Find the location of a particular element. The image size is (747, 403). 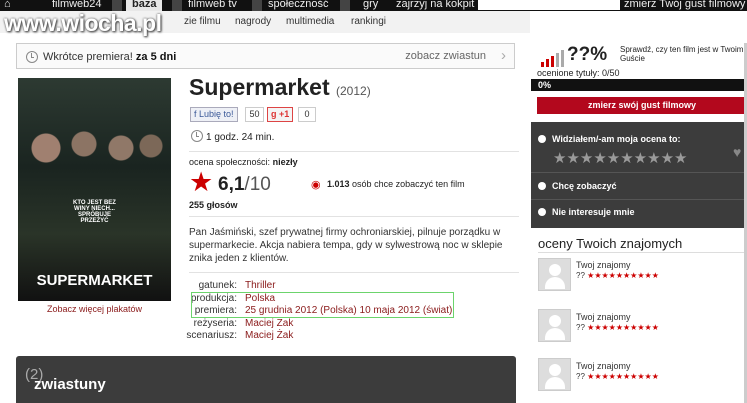

highlight-box is located at coordinates (322, 305).